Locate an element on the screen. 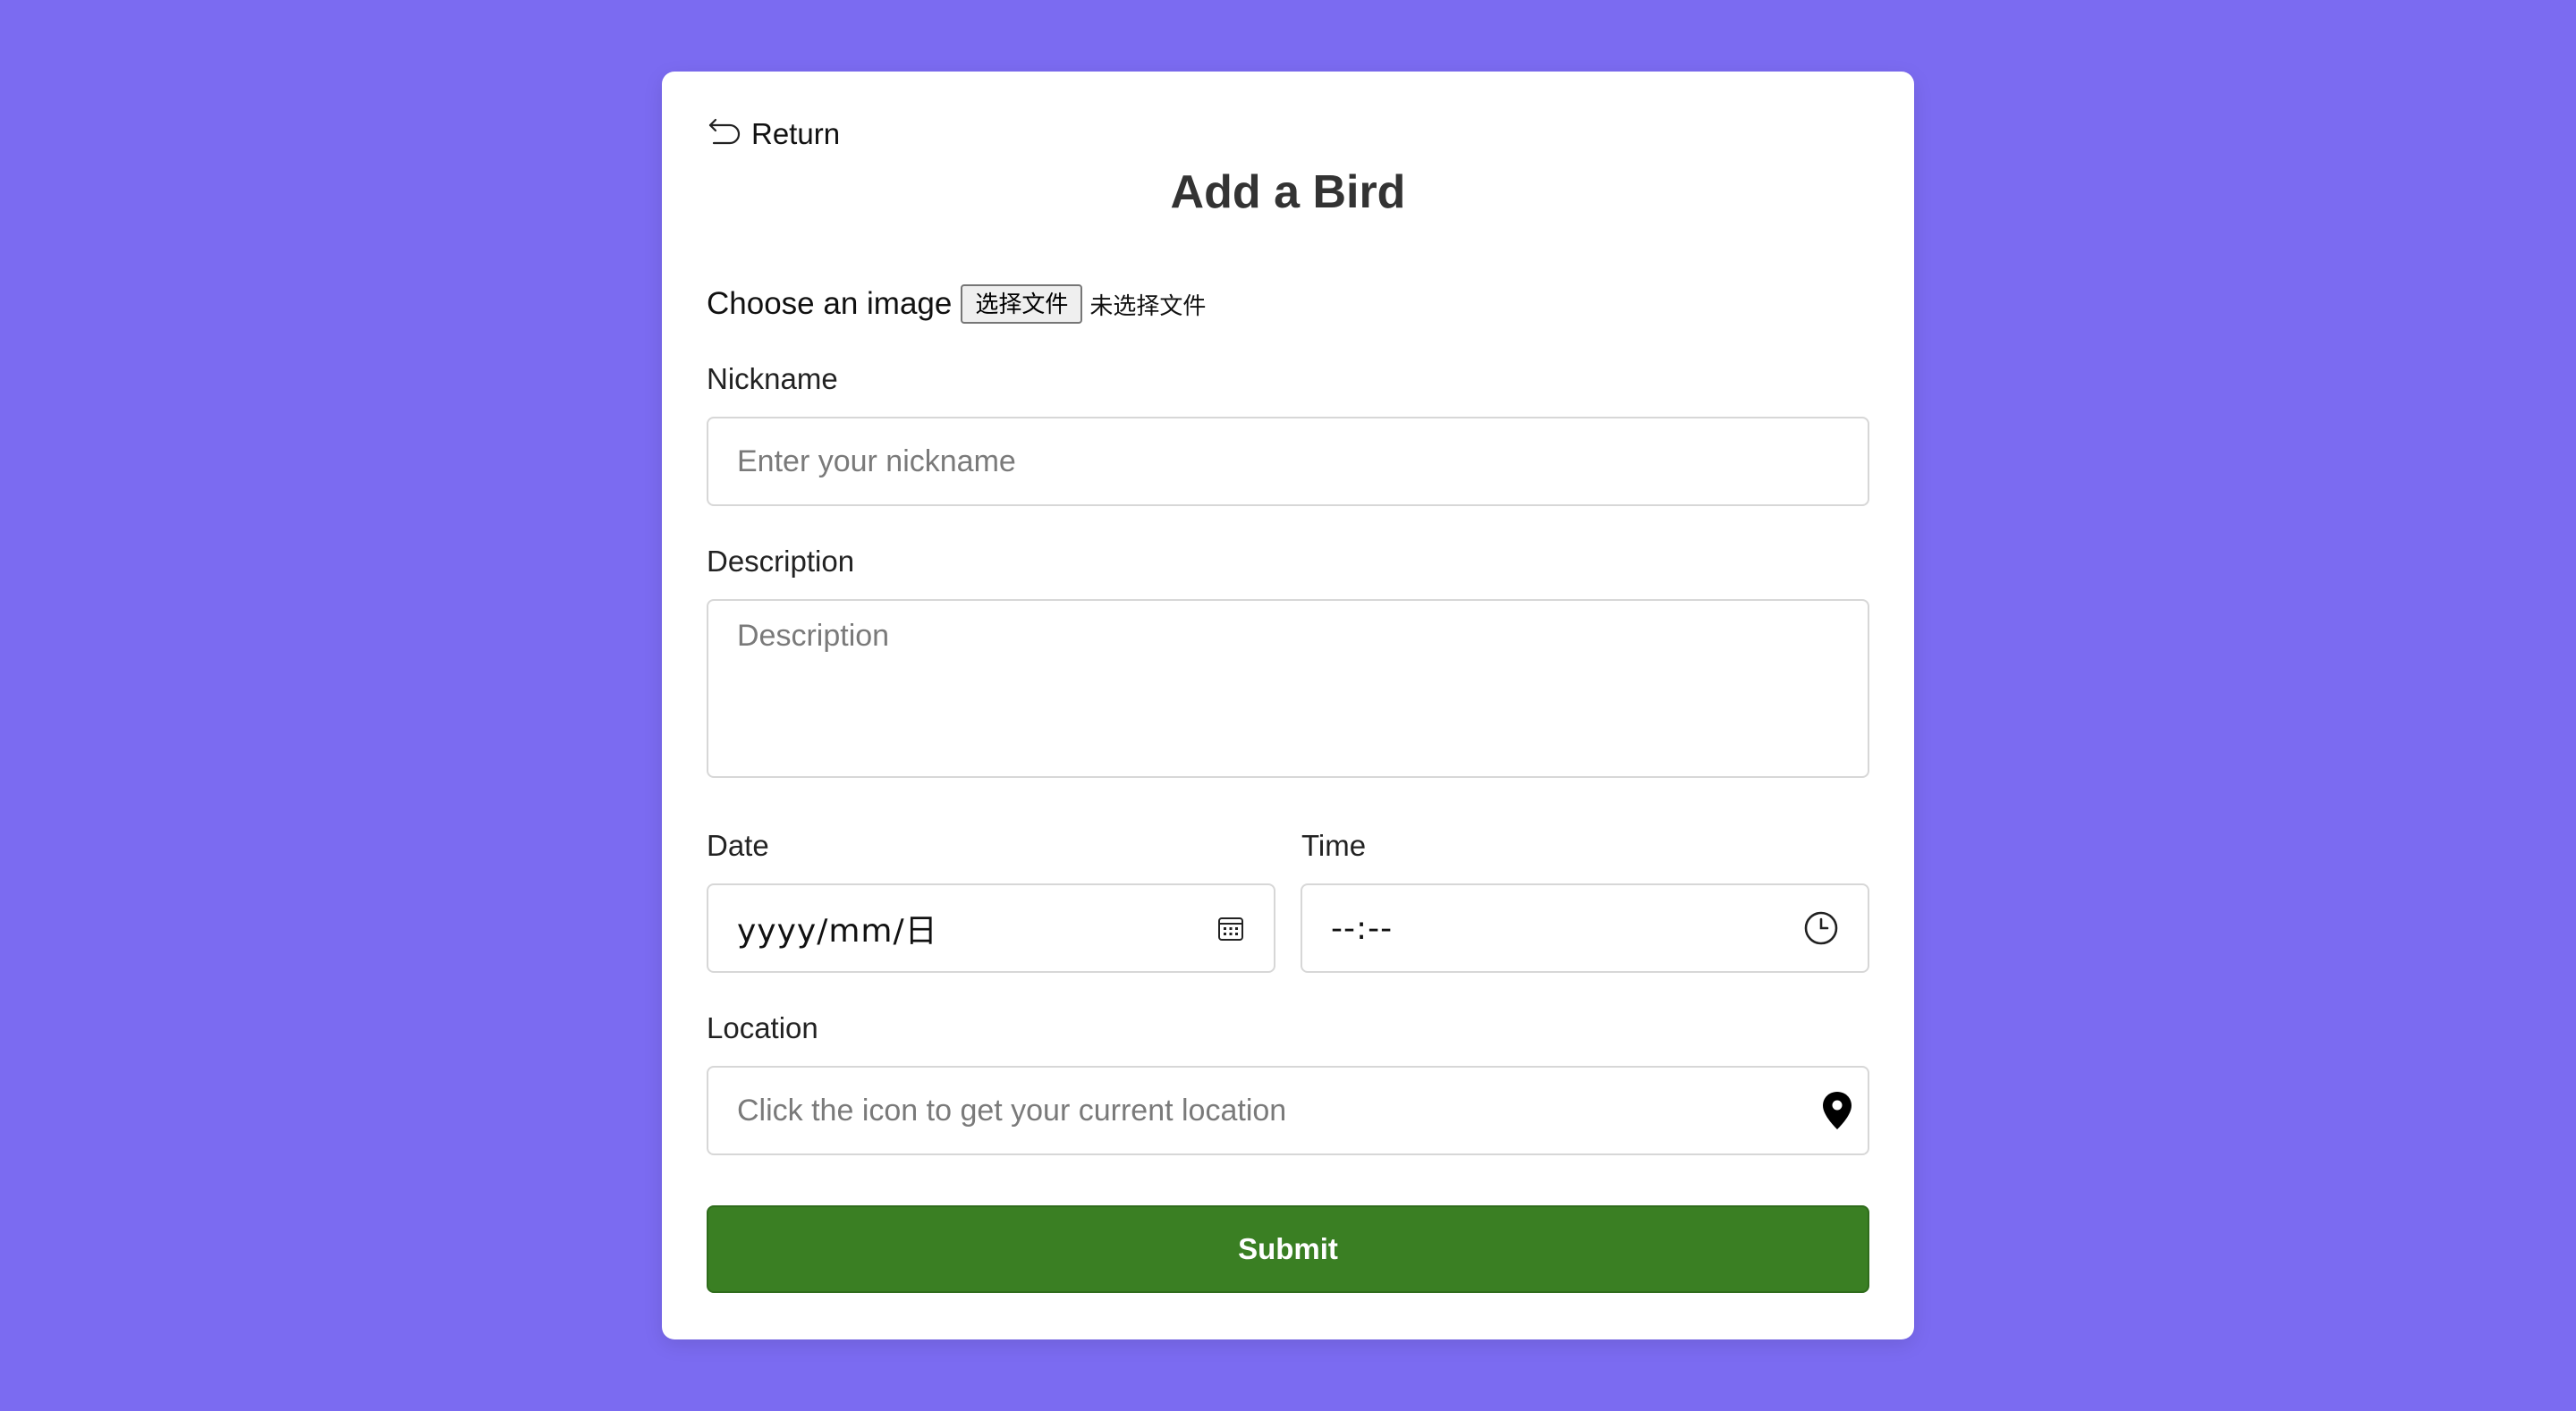 The width and height of the screenshot is (2576, 1411). nickname-input is located at coordinates (1288, 461).